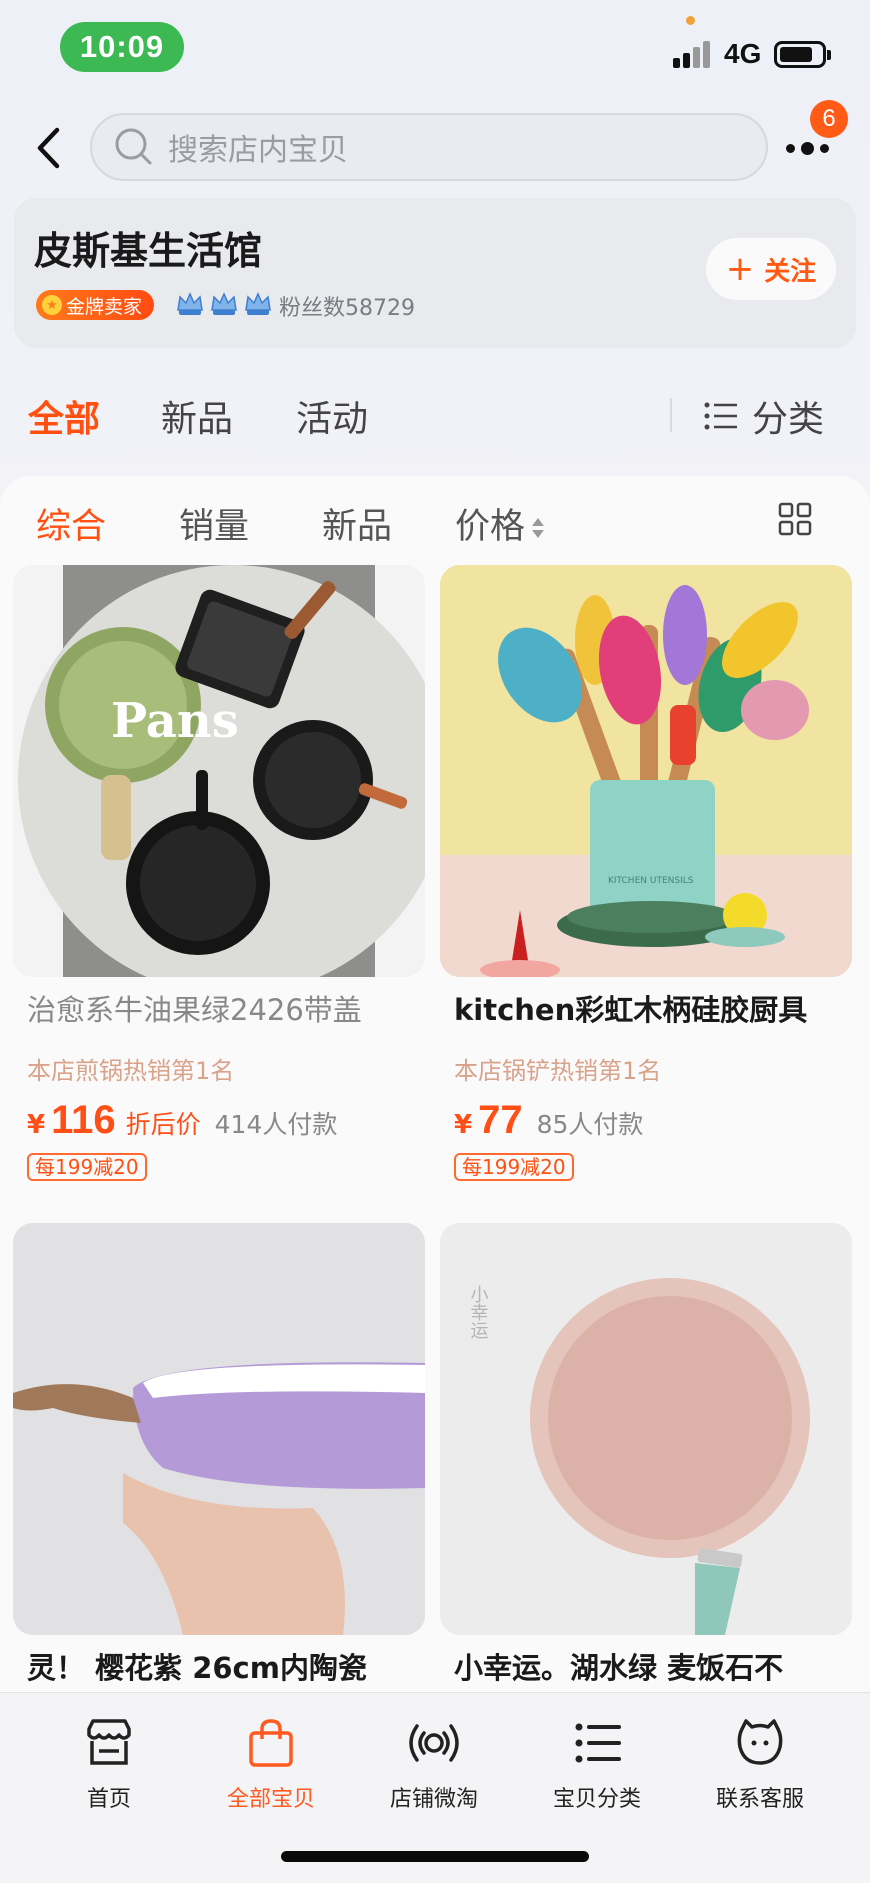 This screenshot has width=870, height=1883. I want to click on product-image: KITCHEN UTENSILS, so click(646, 771).